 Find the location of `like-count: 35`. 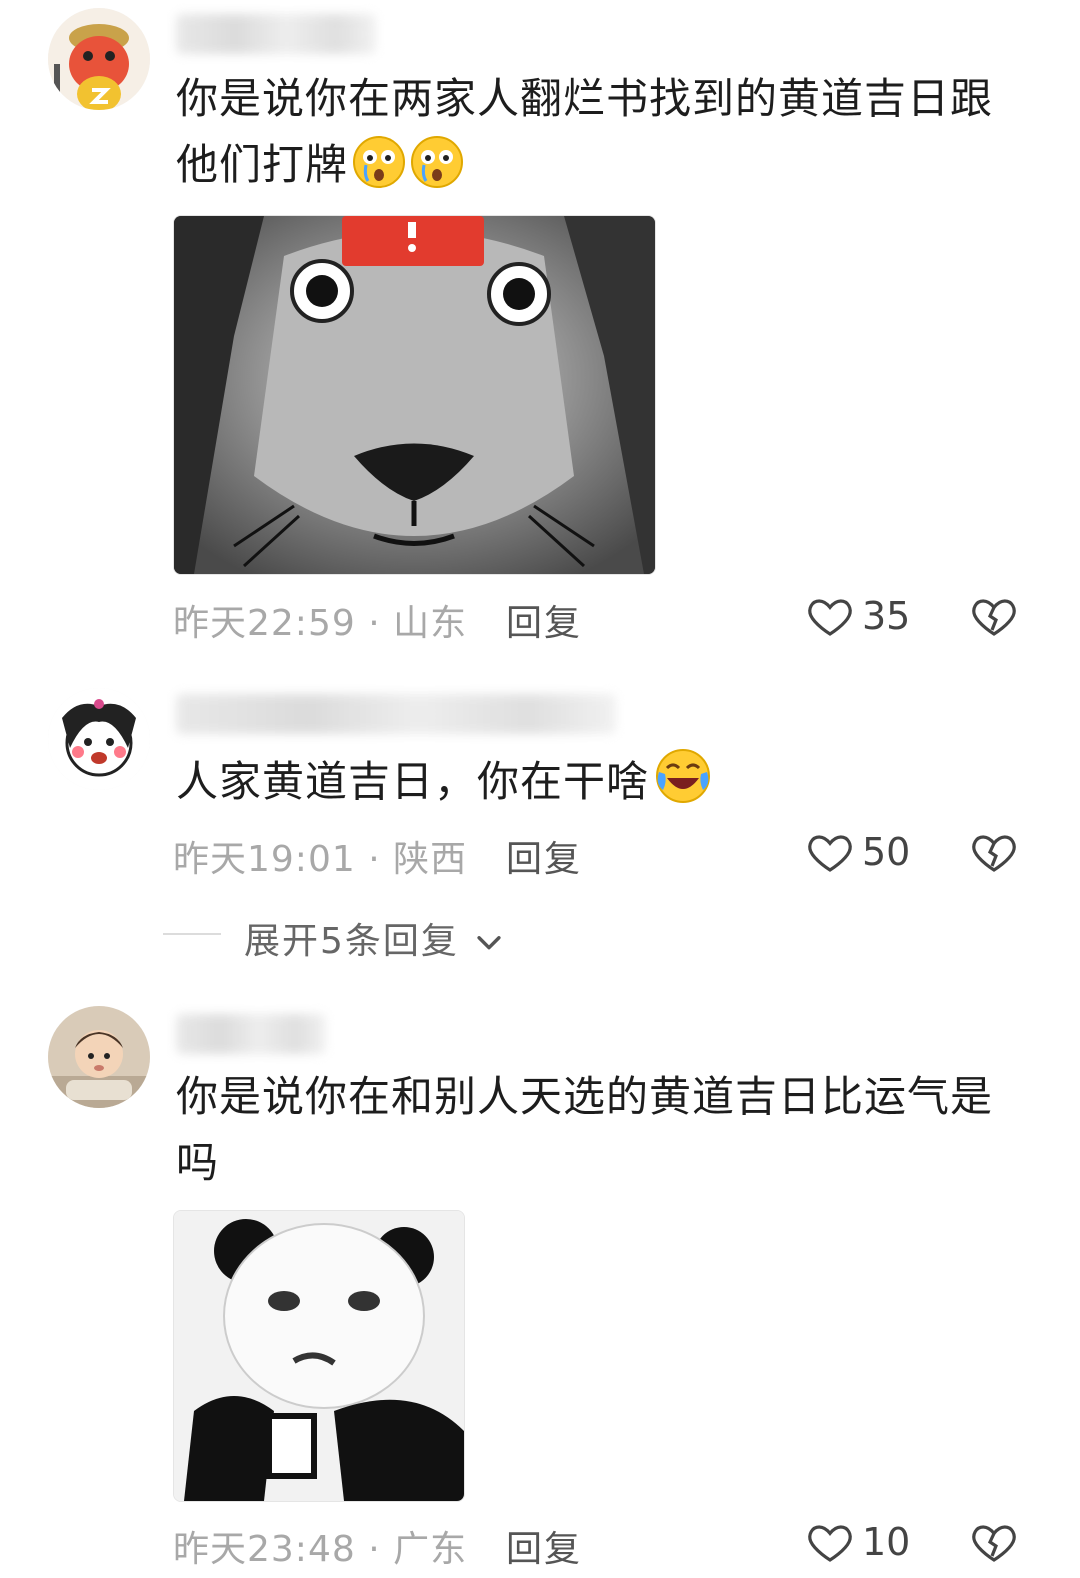

like-count: 35 is located at coordinates (886, 616).